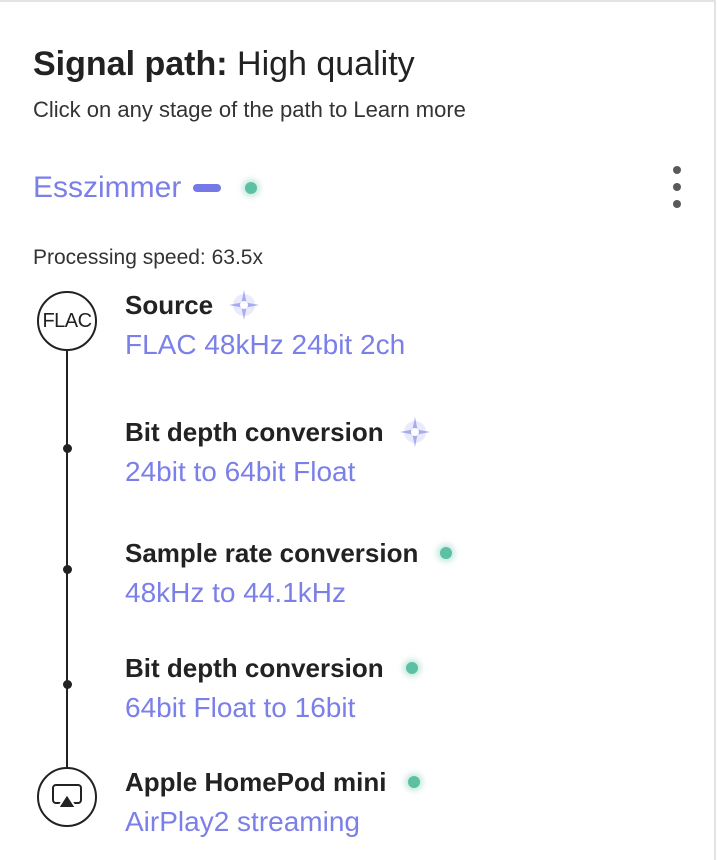 This screenshot has height=860, width=718. I want to click on zone-row: Esszimmer, so click(145, 188).